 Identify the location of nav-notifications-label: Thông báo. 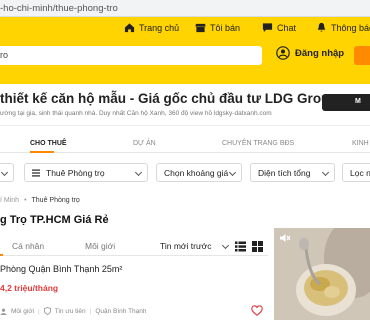
(350, 27).